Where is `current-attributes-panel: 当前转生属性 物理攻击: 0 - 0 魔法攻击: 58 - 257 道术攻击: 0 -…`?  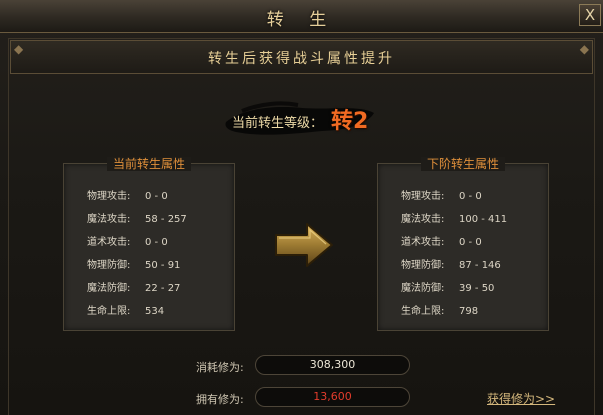
current-attributes-panel: 当前转生属性 物理攻击: 0 - 0 魔法攻击: 58 - 257 道术攻击: 0 -… is located at coordinates (149, 244).